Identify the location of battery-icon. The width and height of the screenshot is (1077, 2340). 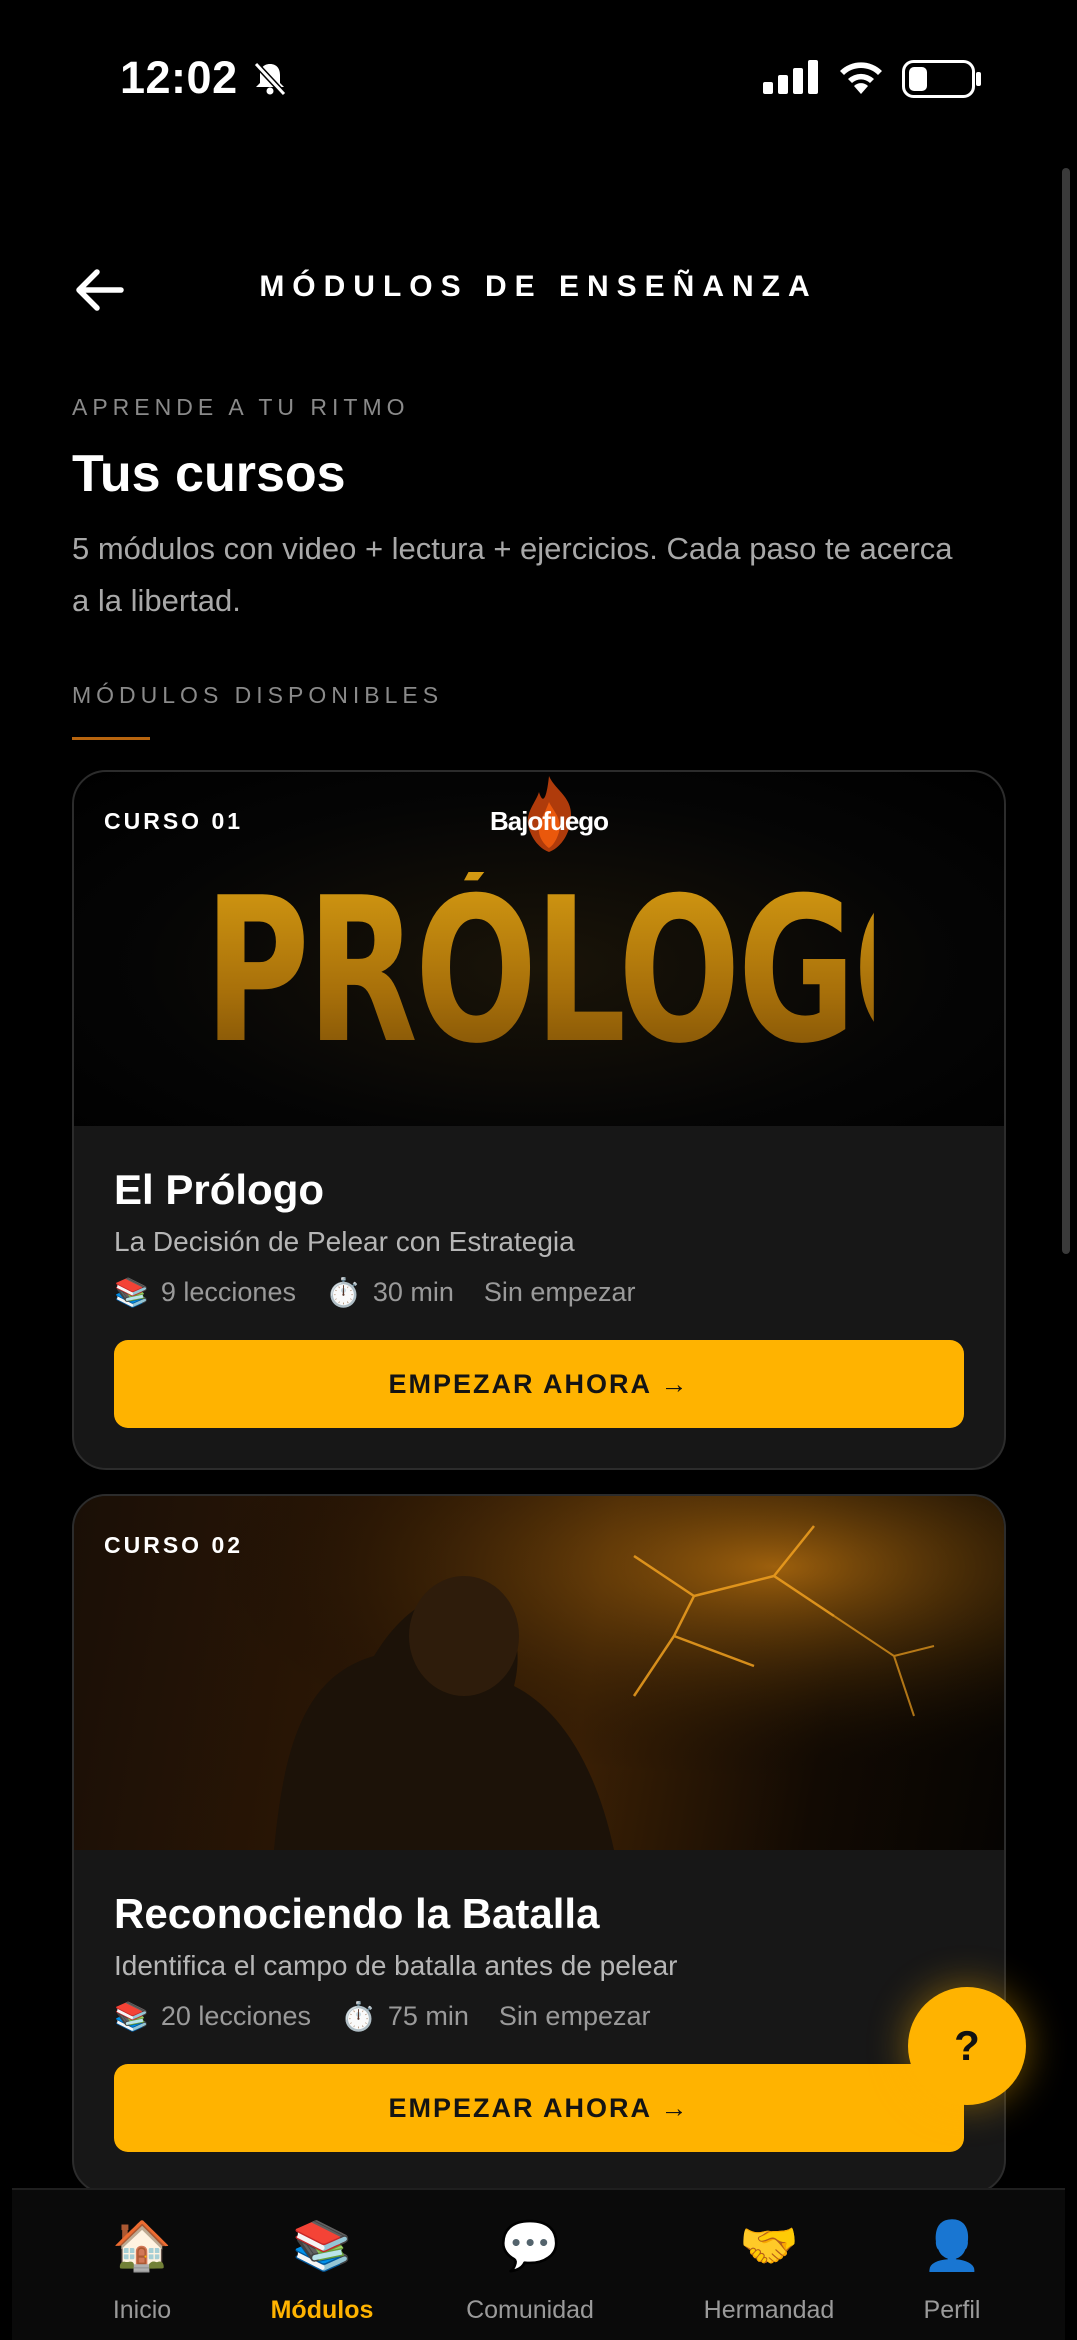
(941, 79).